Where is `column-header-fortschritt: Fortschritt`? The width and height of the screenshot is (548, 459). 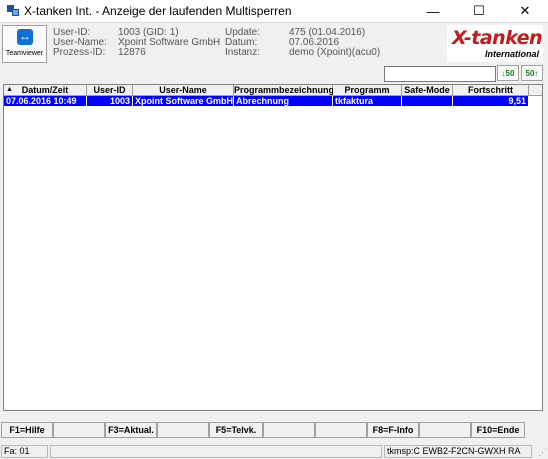
column-header-fortschritt: Fortschritt is located at coordinates (491, 90).